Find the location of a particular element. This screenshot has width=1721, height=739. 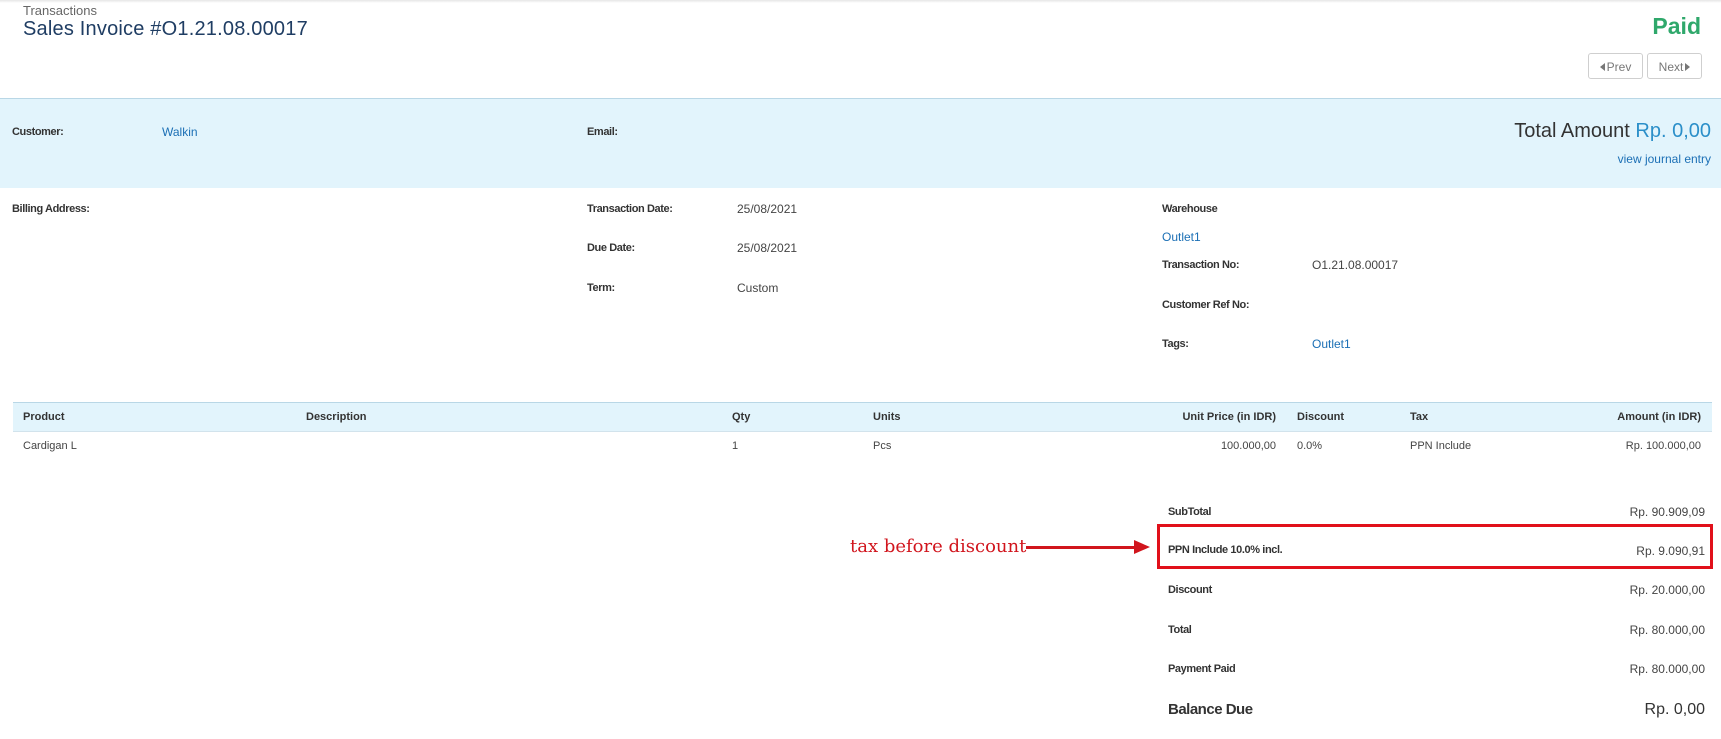

qty-cell: 1 is located at coordinates (735, 446).